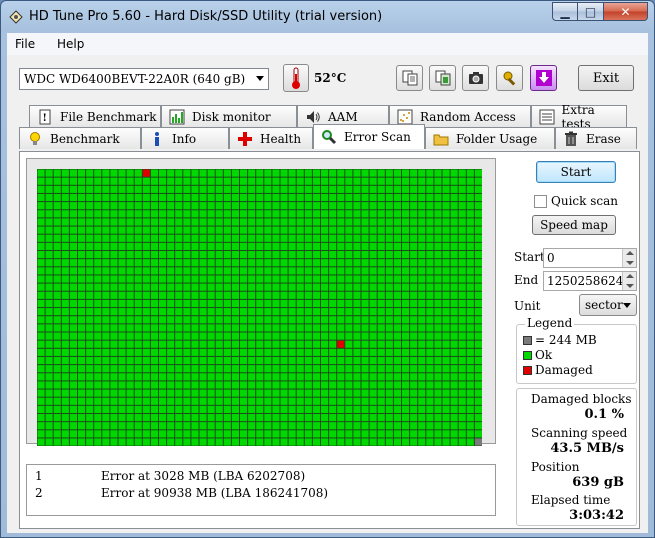 The height and width of the screenshot is (538, 655). What do you see at coordinates (25, 44) in the screenshot?
I see `menu-file: File` at bounding box center [25, 44].